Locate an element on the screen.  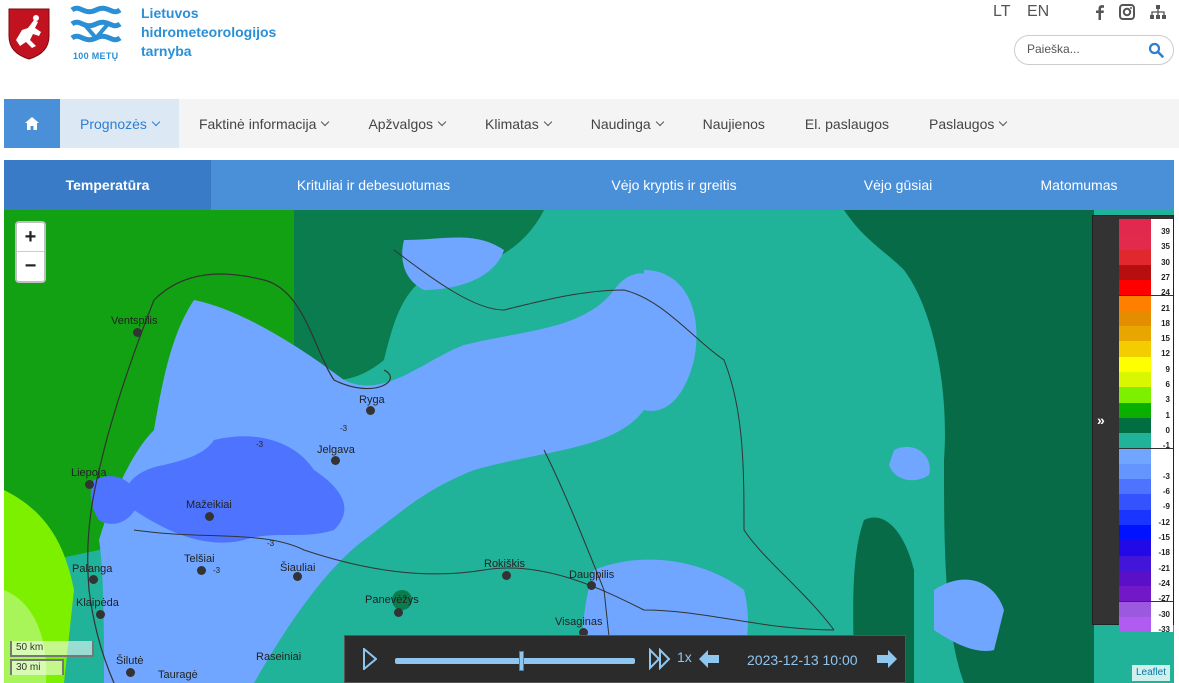
nav-item-label: El. paslaugos is located at coordinates (846, 123).